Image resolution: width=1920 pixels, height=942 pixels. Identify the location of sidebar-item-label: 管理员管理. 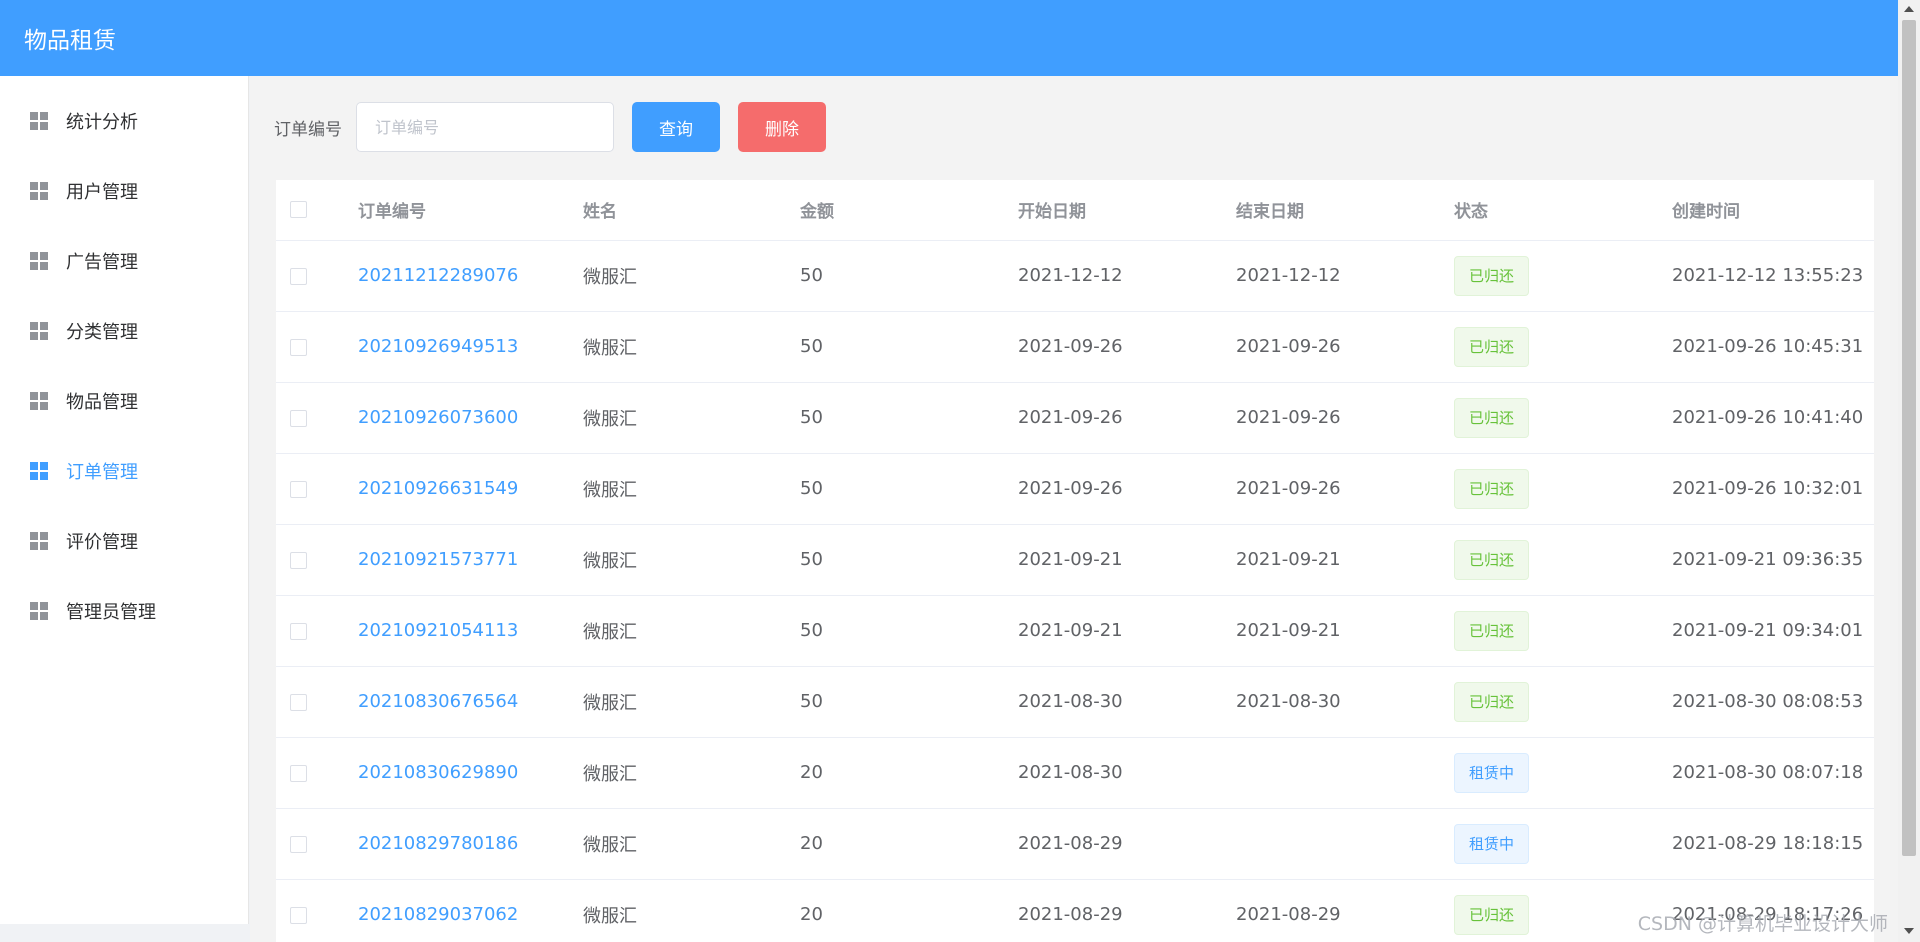
(111, 612).